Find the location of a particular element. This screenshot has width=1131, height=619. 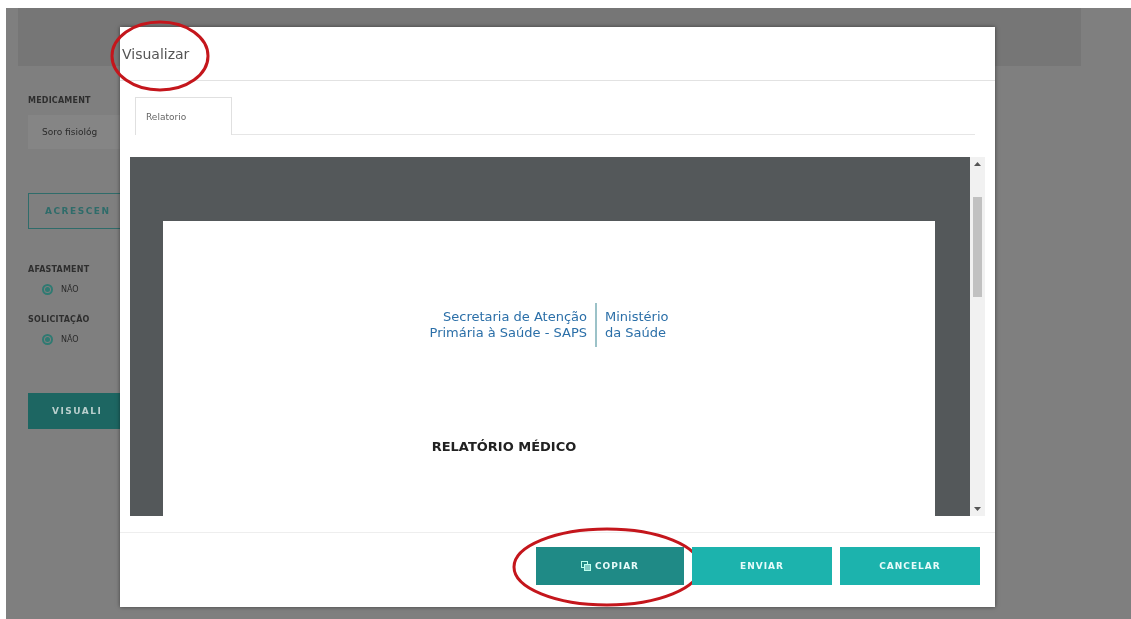

logo-text: Ministério da Saúde is located at coordinates (637, 325).